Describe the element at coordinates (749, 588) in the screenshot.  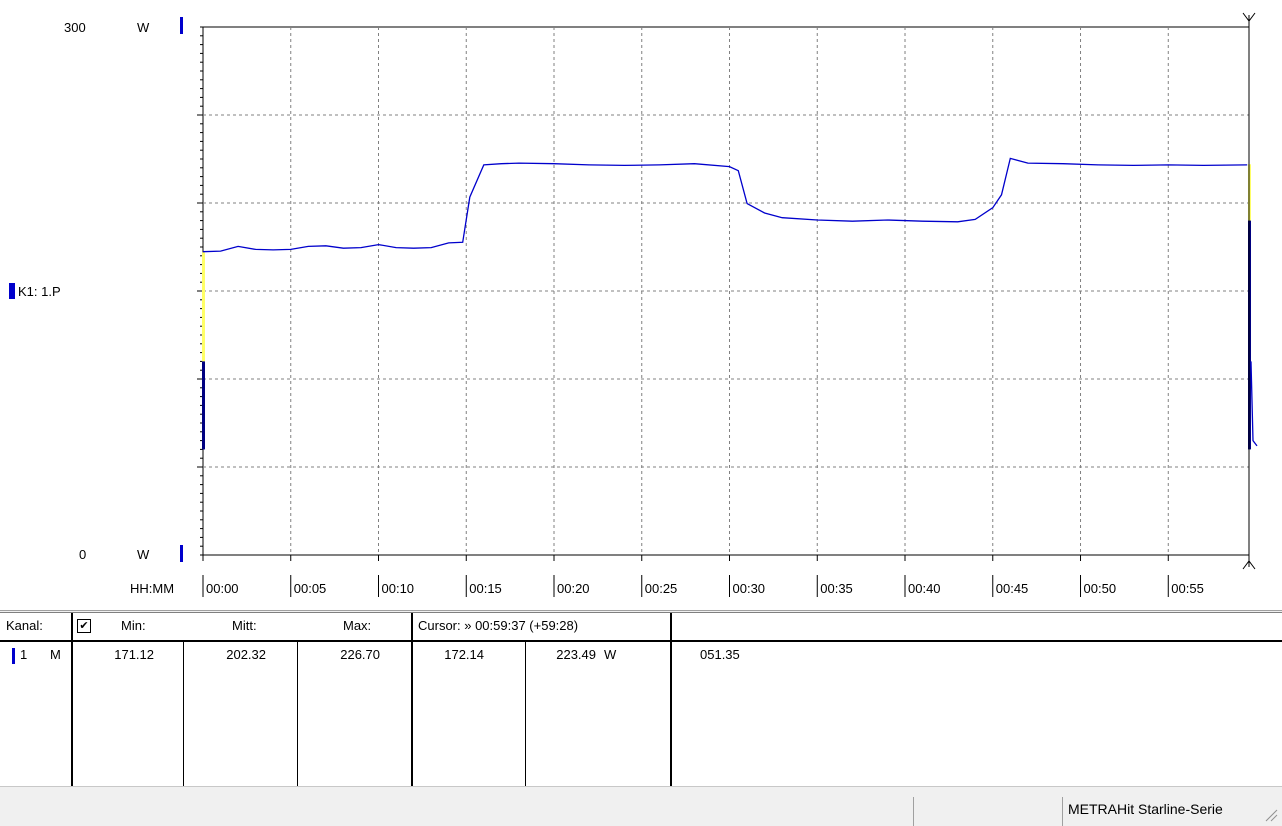
I see `x-tick-label: 00:30` at that location.